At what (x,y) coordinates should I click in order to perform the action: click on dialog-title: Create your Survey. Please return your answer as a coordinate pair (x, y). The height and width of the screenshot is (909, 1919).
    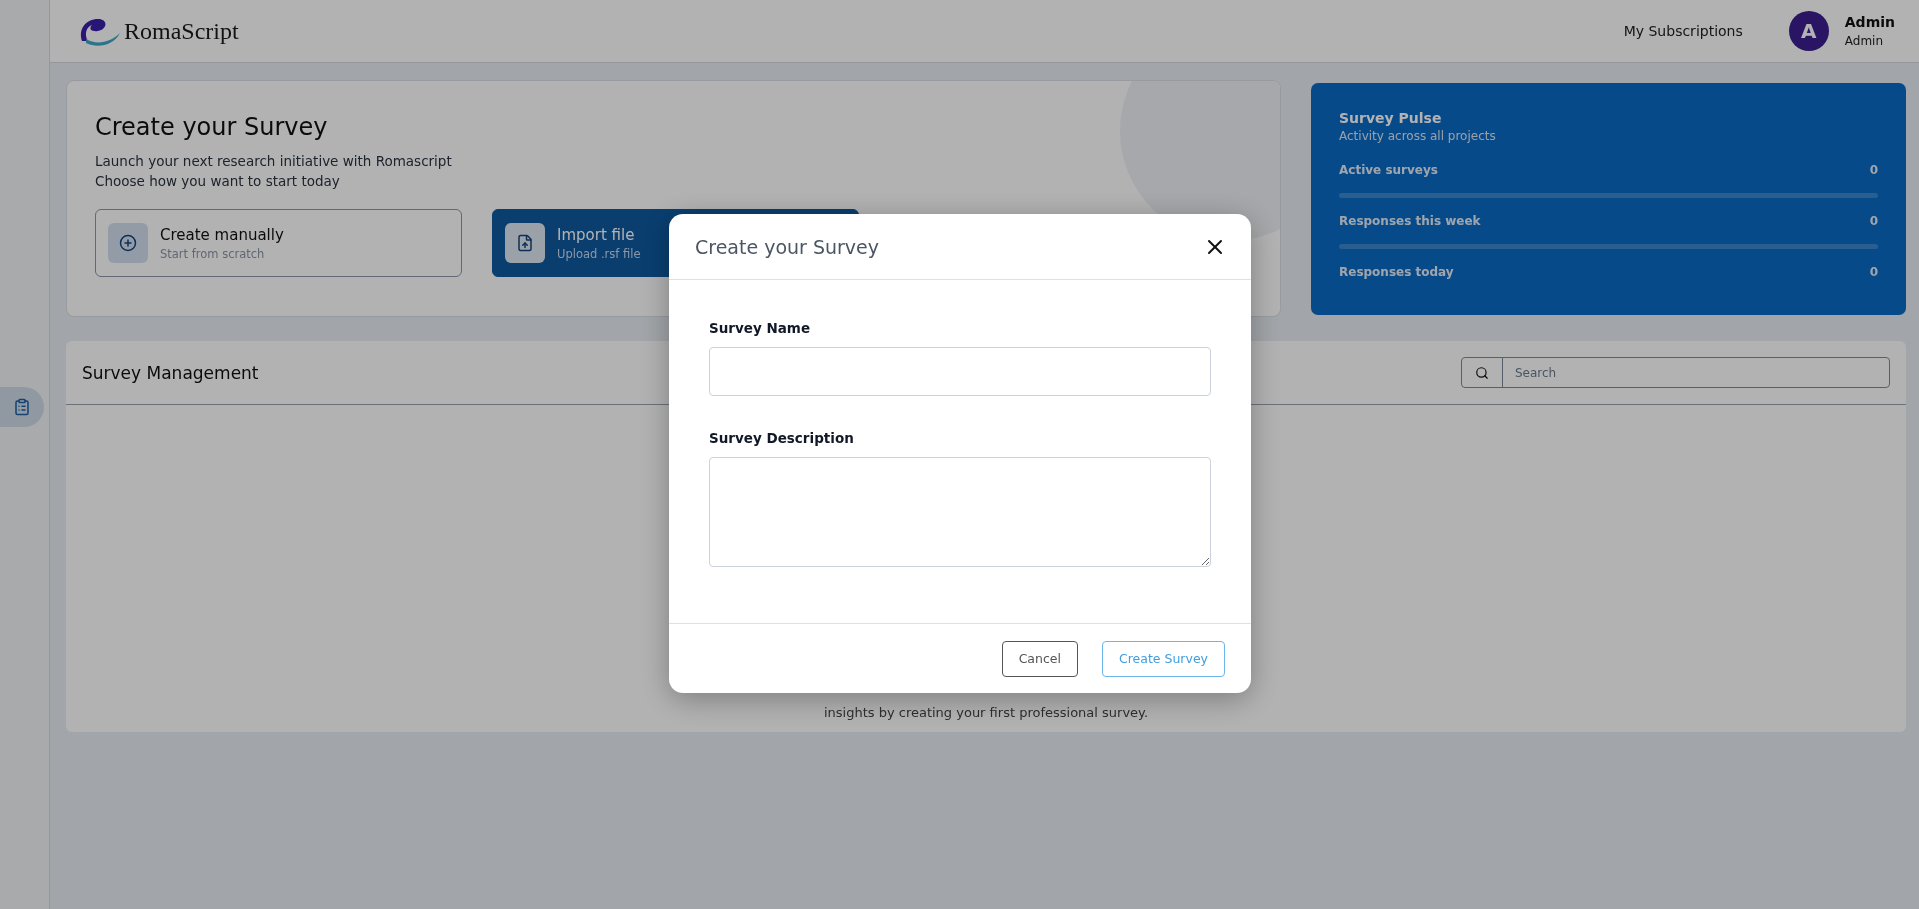
    Looking at the image, I should click on (787, 246).